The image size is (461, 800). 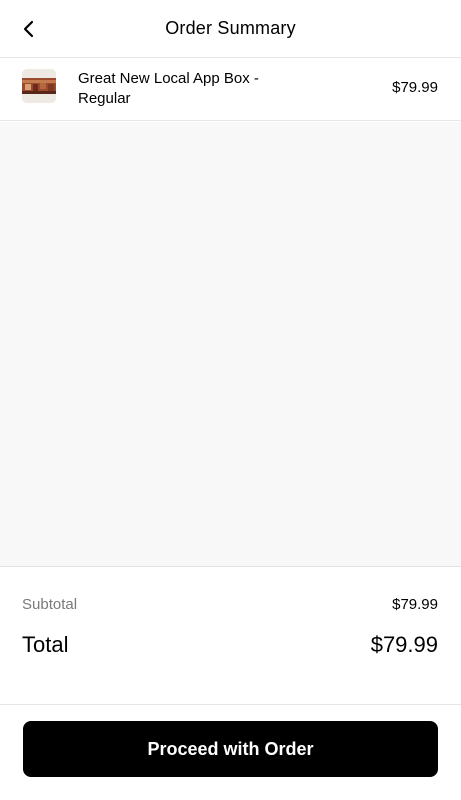 What do you see at coordinates (168, 88) in the screenshot?
I see `item-name: Great New Local App Box - Regular` at bounding box center [168, 88].